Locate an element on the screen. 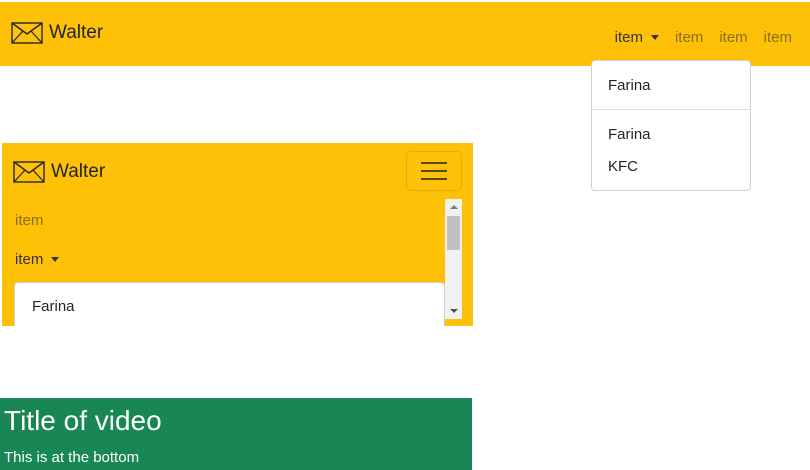 This screenshot has height=470, width=810. nav-links: item item item item is located at coordinates (703, 37).